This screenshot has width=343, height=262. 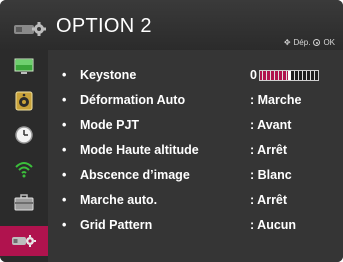 I want to click on ok-button-icon, so click(x=317, y=42).